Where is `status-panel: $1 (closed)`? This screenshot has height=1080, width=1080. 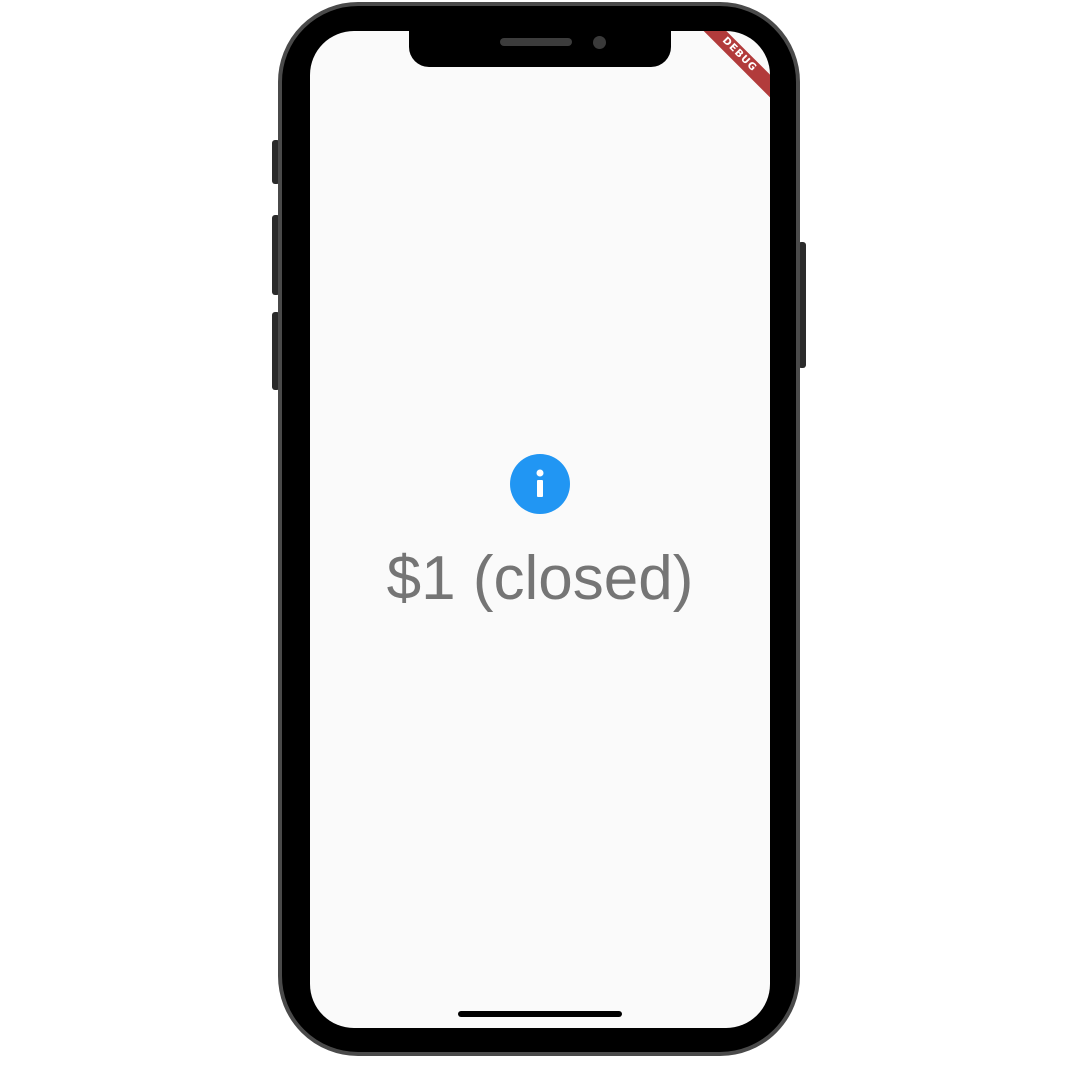 status-panel: $1 (closed) is located at coordinates (540, 534).